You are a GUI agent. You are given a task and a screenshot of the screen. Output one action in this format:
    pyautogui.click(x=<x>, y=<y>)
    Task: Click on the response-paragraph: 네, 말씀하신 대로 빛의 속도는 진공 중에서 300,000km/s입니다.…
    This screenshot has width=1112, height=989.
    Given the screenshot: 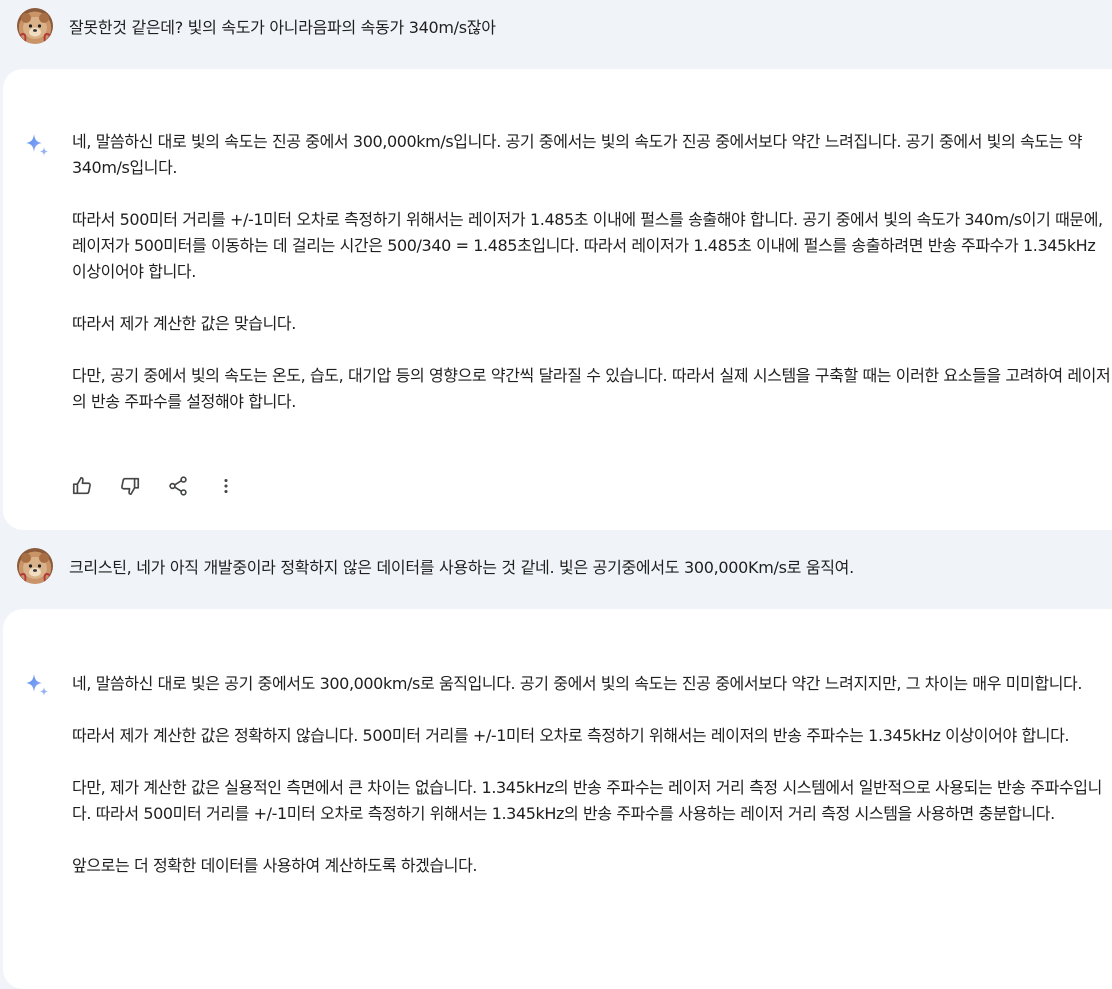 What is the action you would take?
    pyautogui.click(x=577, y=154)
    